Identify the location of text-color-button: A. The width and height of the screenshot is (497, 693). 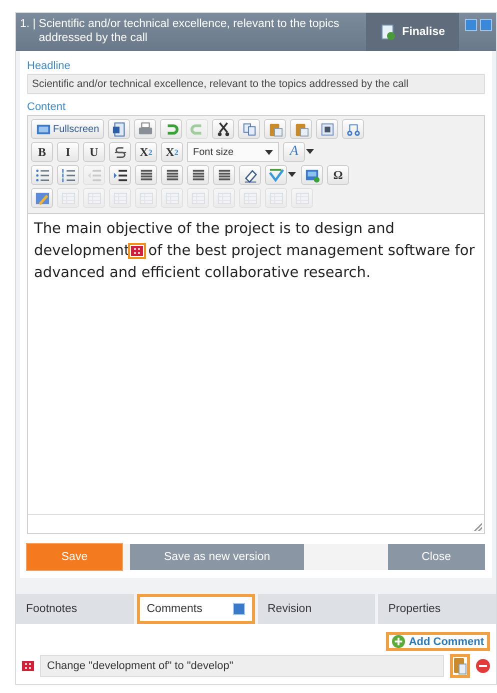
(294, 152).